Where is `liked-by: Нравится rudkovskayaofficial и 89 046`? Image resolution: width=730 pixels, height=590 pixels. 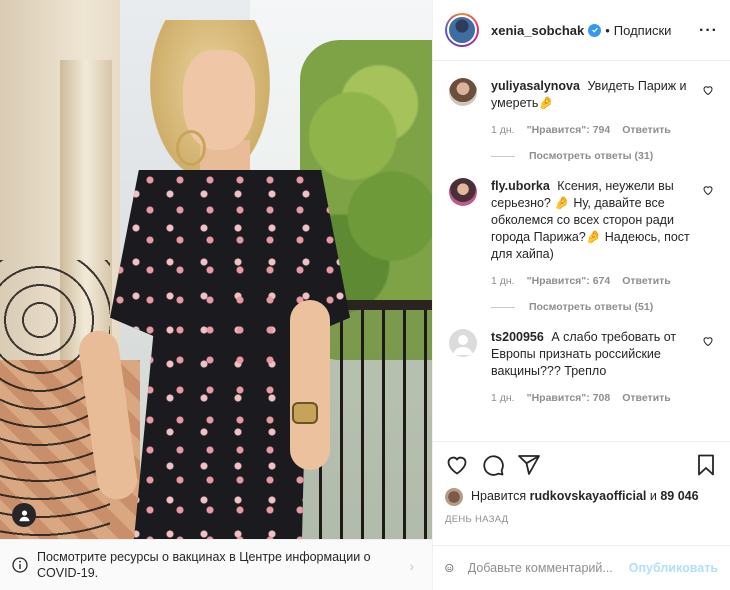 liked-by: Нравится rudkovskayaofficial и 89 046 is located at coordinates (581, 497).